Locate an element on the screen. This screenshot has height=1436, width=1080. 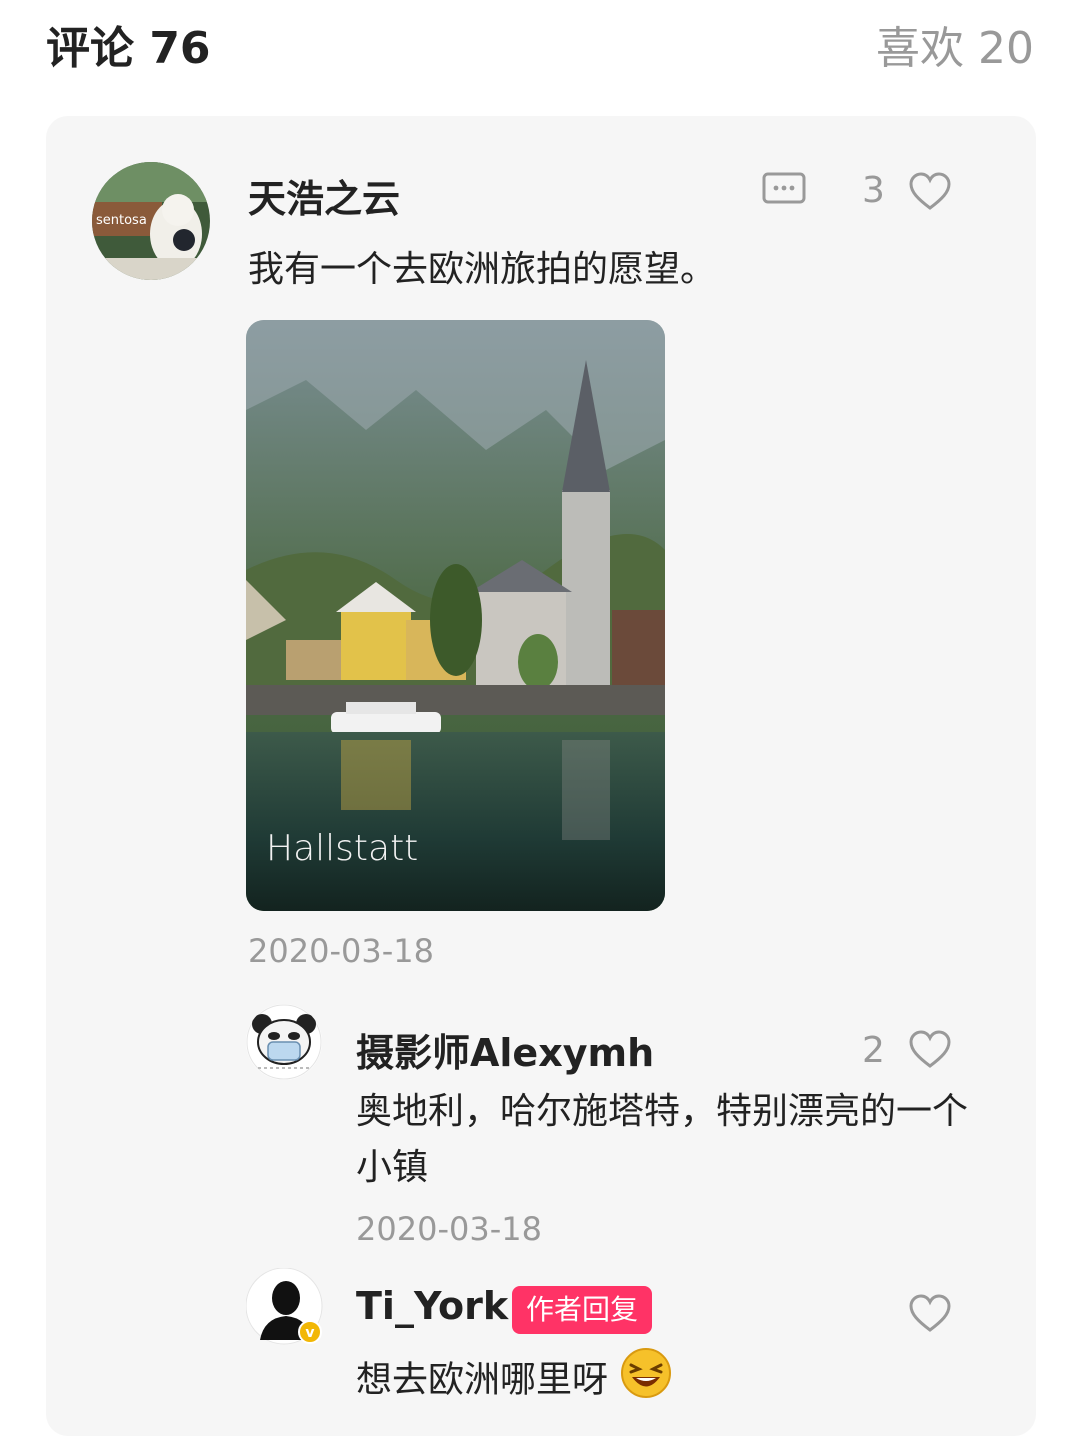
avatar-logo-text: sentosa is located at coordinates (121, 220).